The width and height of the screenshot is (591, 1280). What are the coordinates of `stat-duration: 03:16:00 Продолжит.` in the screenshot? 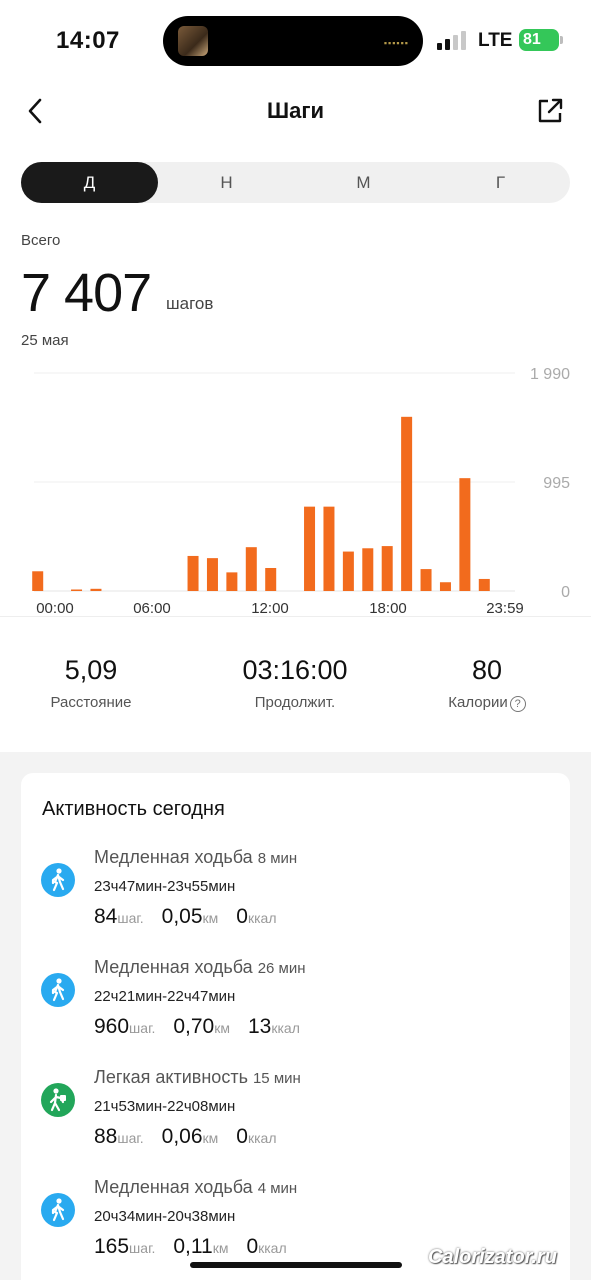 It's located at (295, 683).